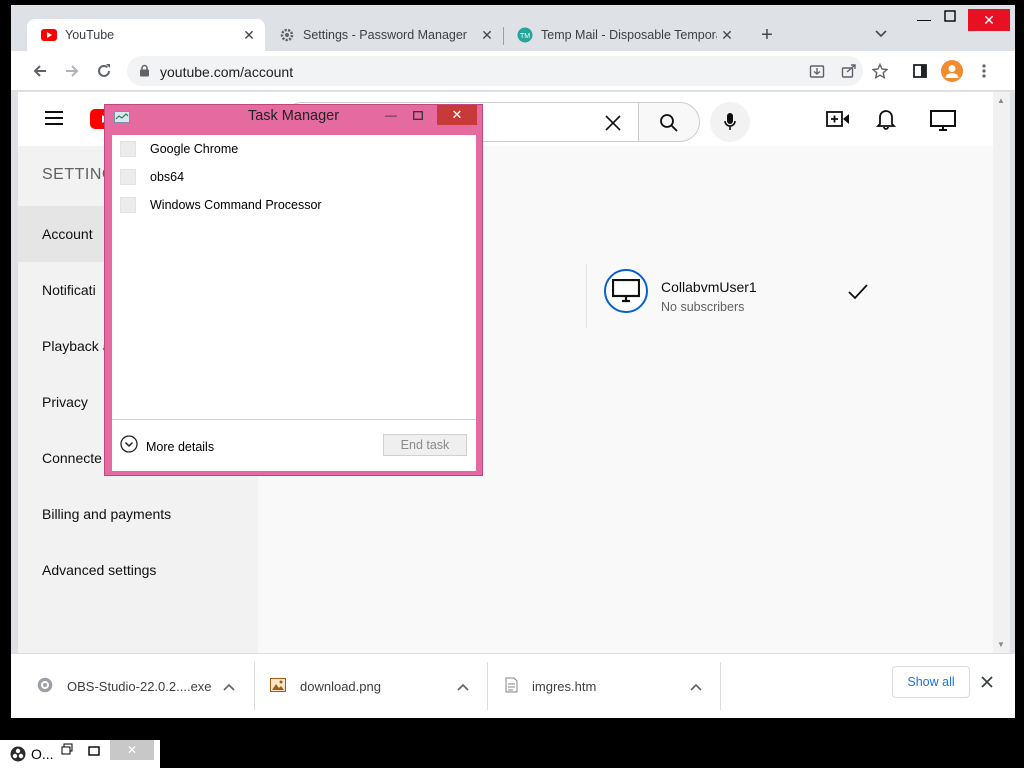  I want to click on sidebar-item-billing: Billing and payments, so click(138, 514).